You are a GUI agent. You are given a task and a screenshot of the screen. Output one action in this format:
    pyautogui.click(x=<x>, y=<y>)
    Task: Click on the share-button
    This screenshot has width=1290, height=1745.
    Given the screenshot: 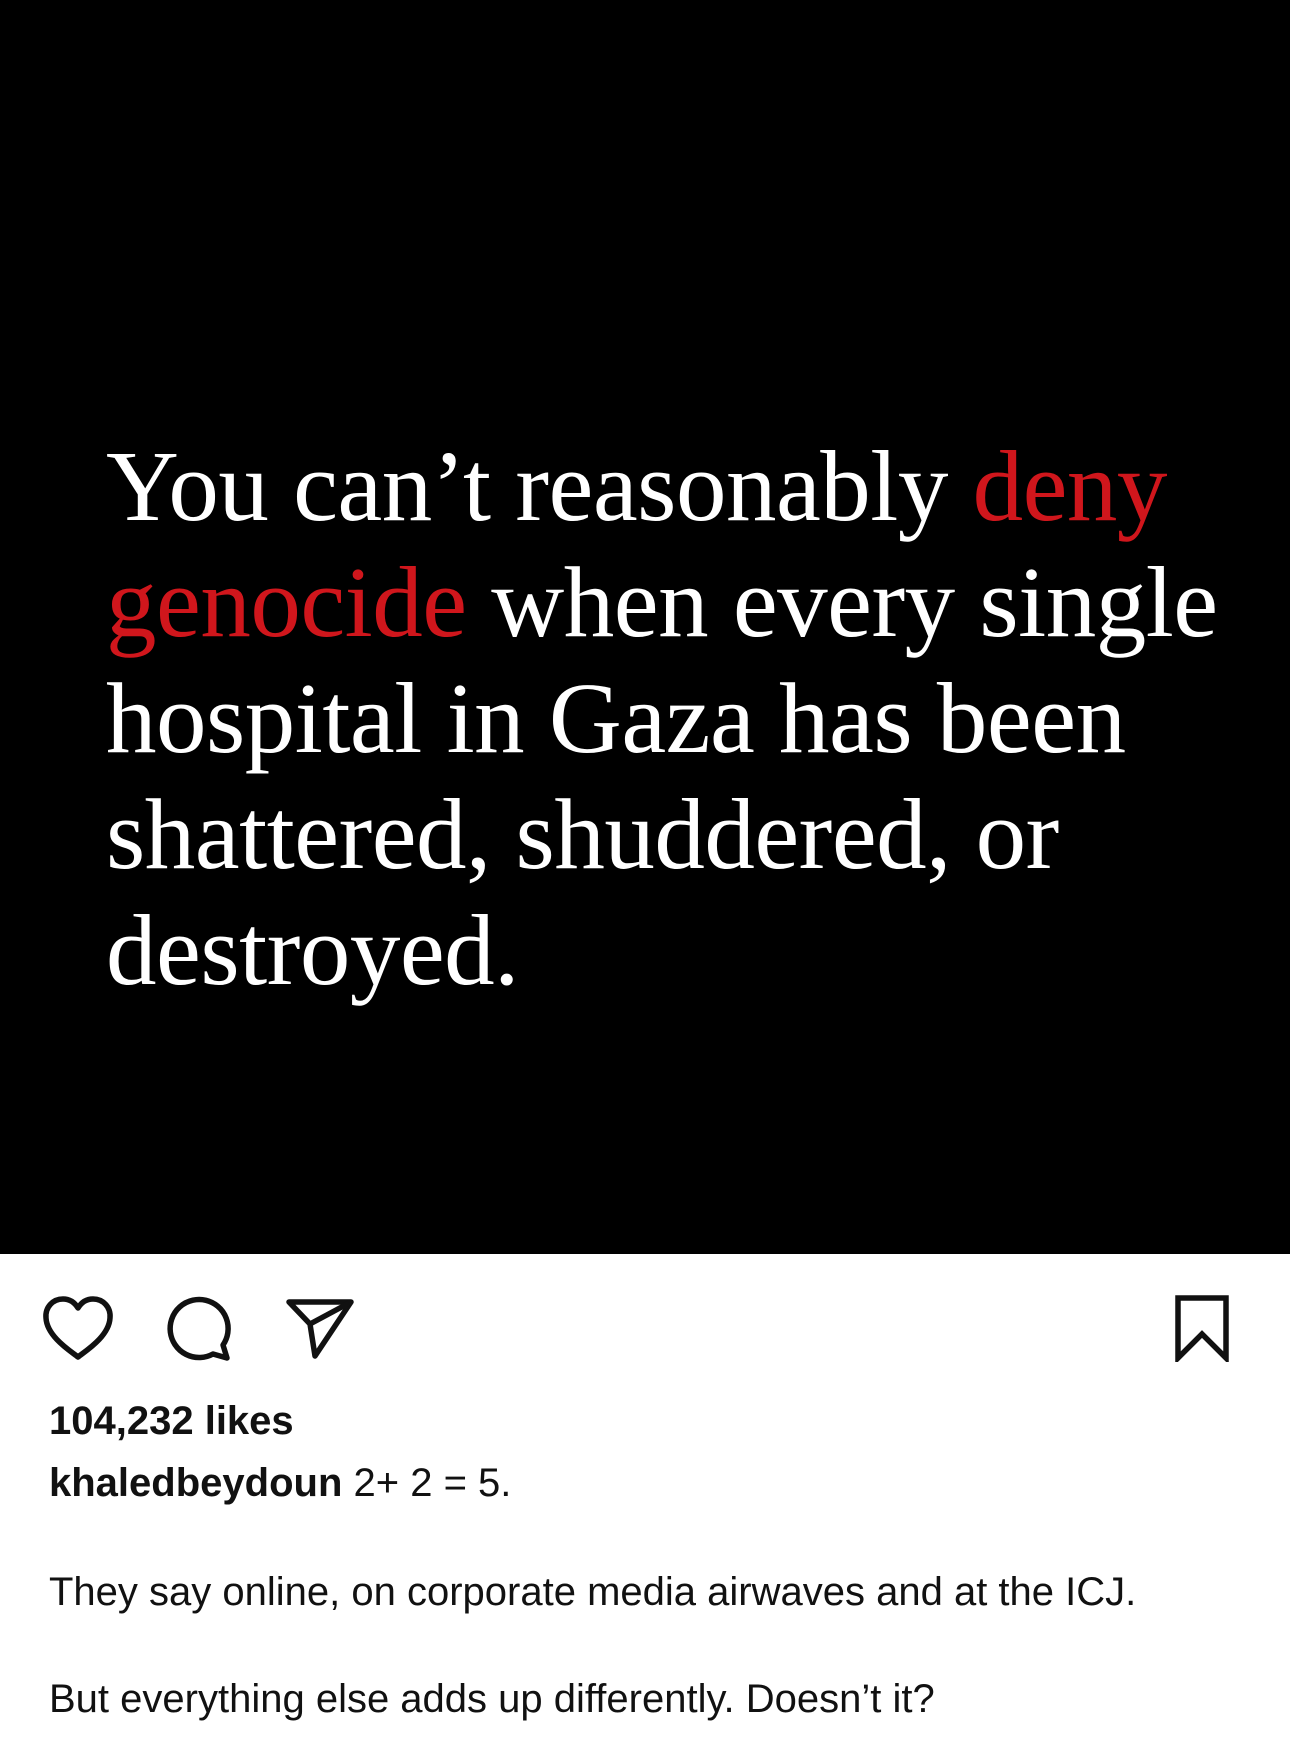 What is the action you would take?
    pyautogui.click(x=320, y=1328)
    